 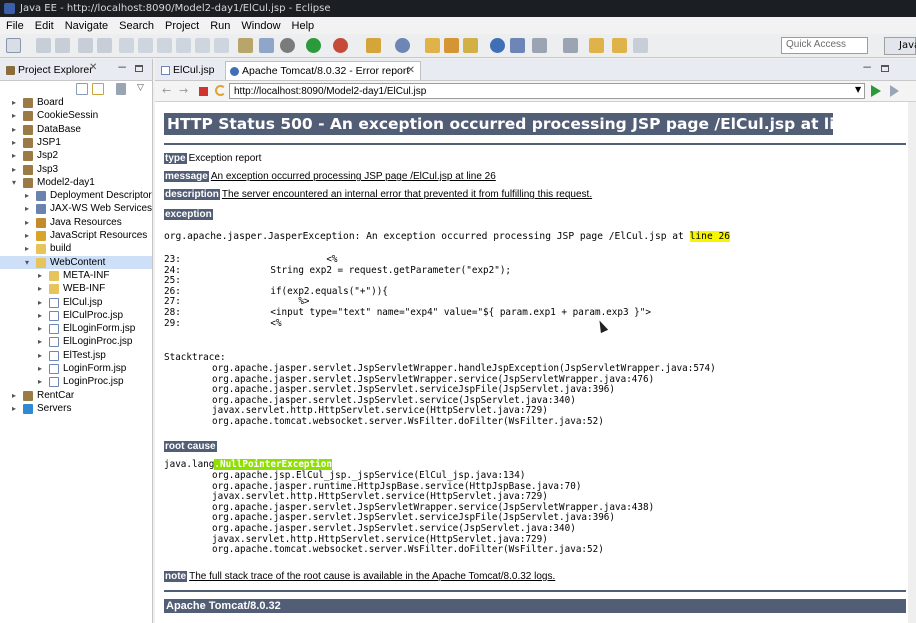 What do you see at coordinates (164, 45) in the screenshot?
I see `suspend-icon` at bounding box center [164, 45].